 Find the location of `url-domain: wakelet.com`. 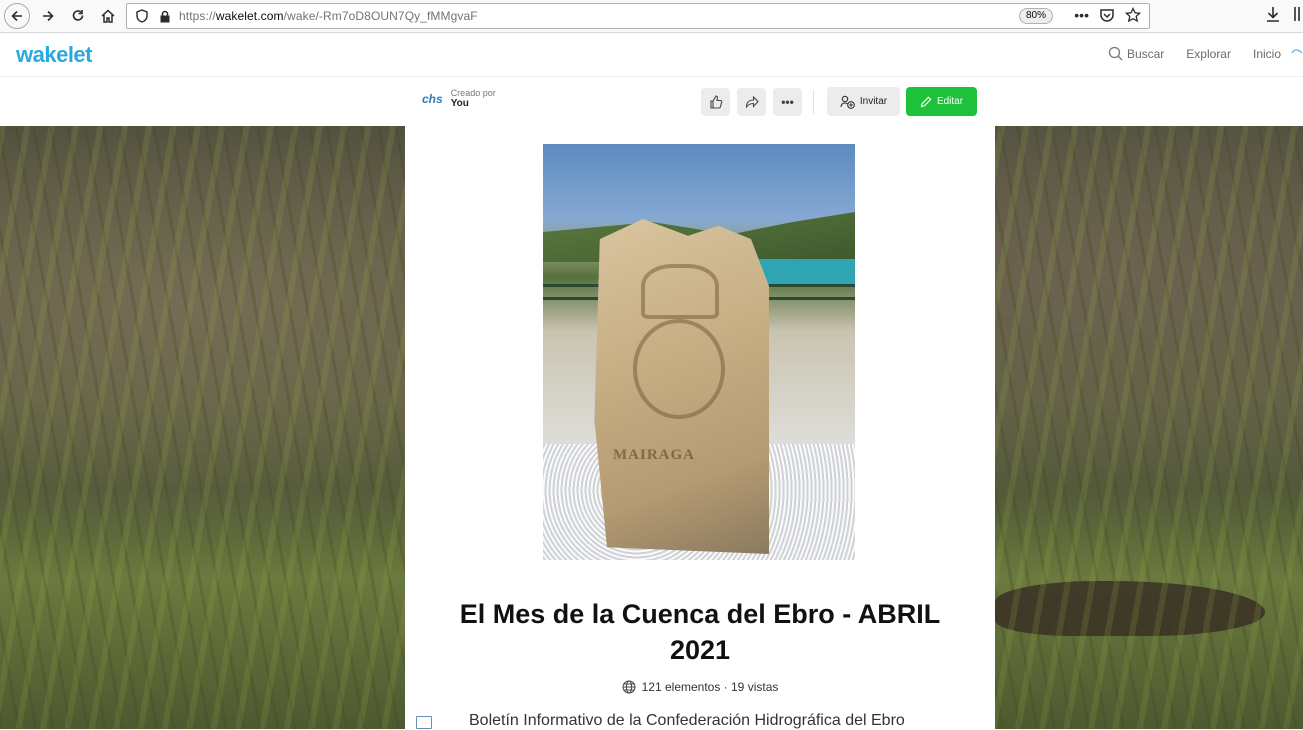

url-domain: wakelet.com is located at coordinates (249, 16).